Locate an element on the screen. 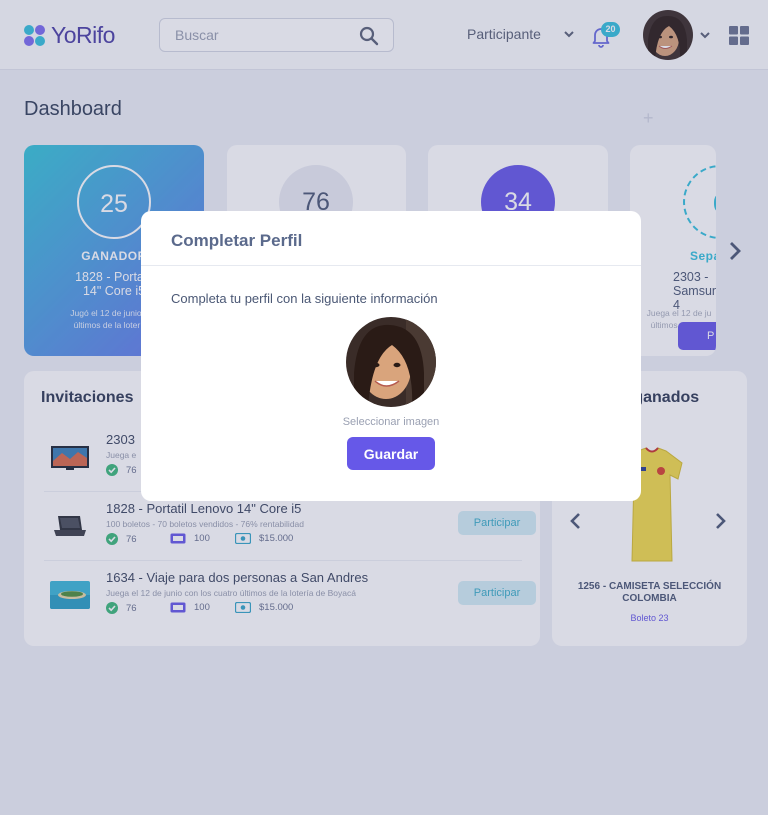 The width and height of the screenshot is (768, 815). divider is located at coordinates (391, 265).